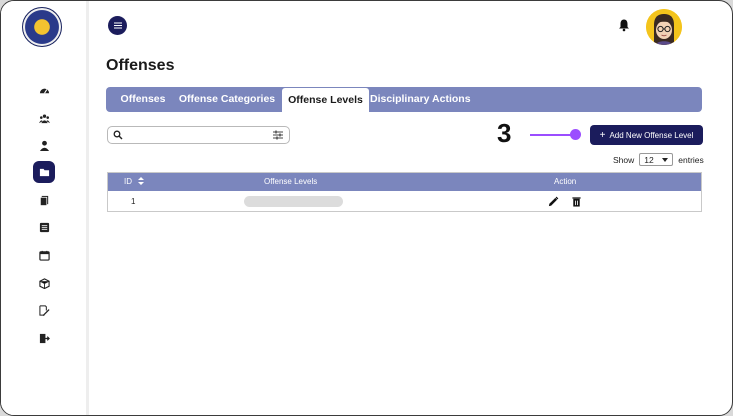 The image size is (733, 416). I want to click on offense-levels-table: ID Offense Levels Action 1, so click(404, 192).